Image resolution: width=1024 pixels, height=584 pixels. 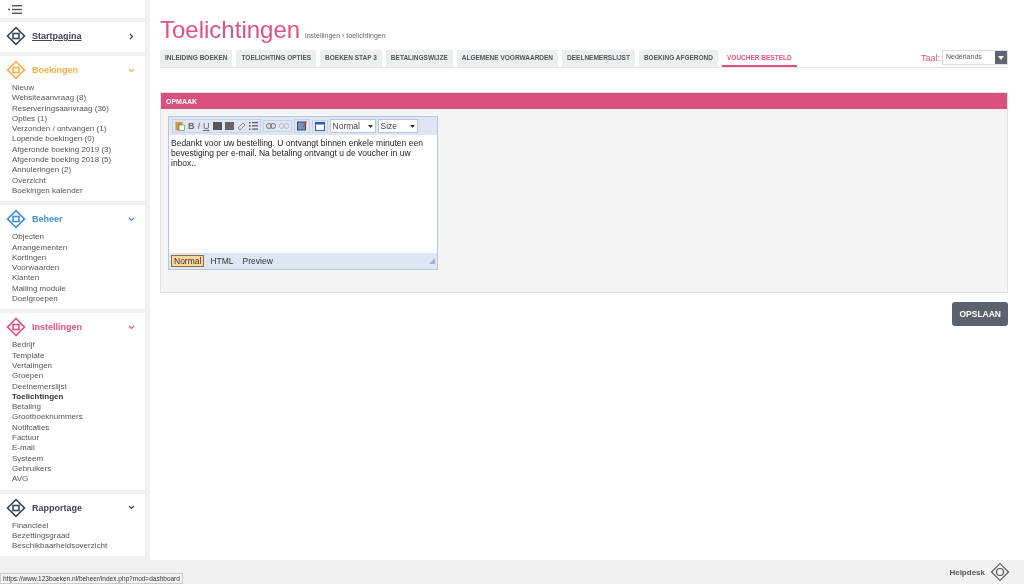 I want to click on resize-grip-icon, so click(x=432, y=261).